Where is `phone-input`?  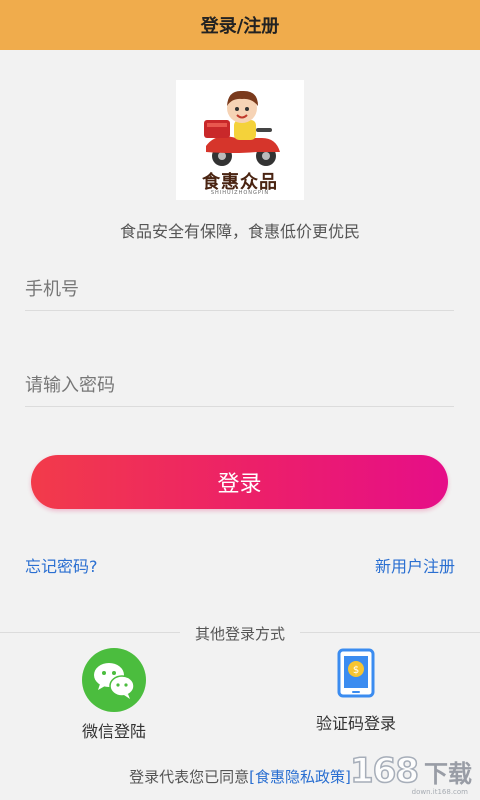
phone-input is located at coordinates (239, 289).